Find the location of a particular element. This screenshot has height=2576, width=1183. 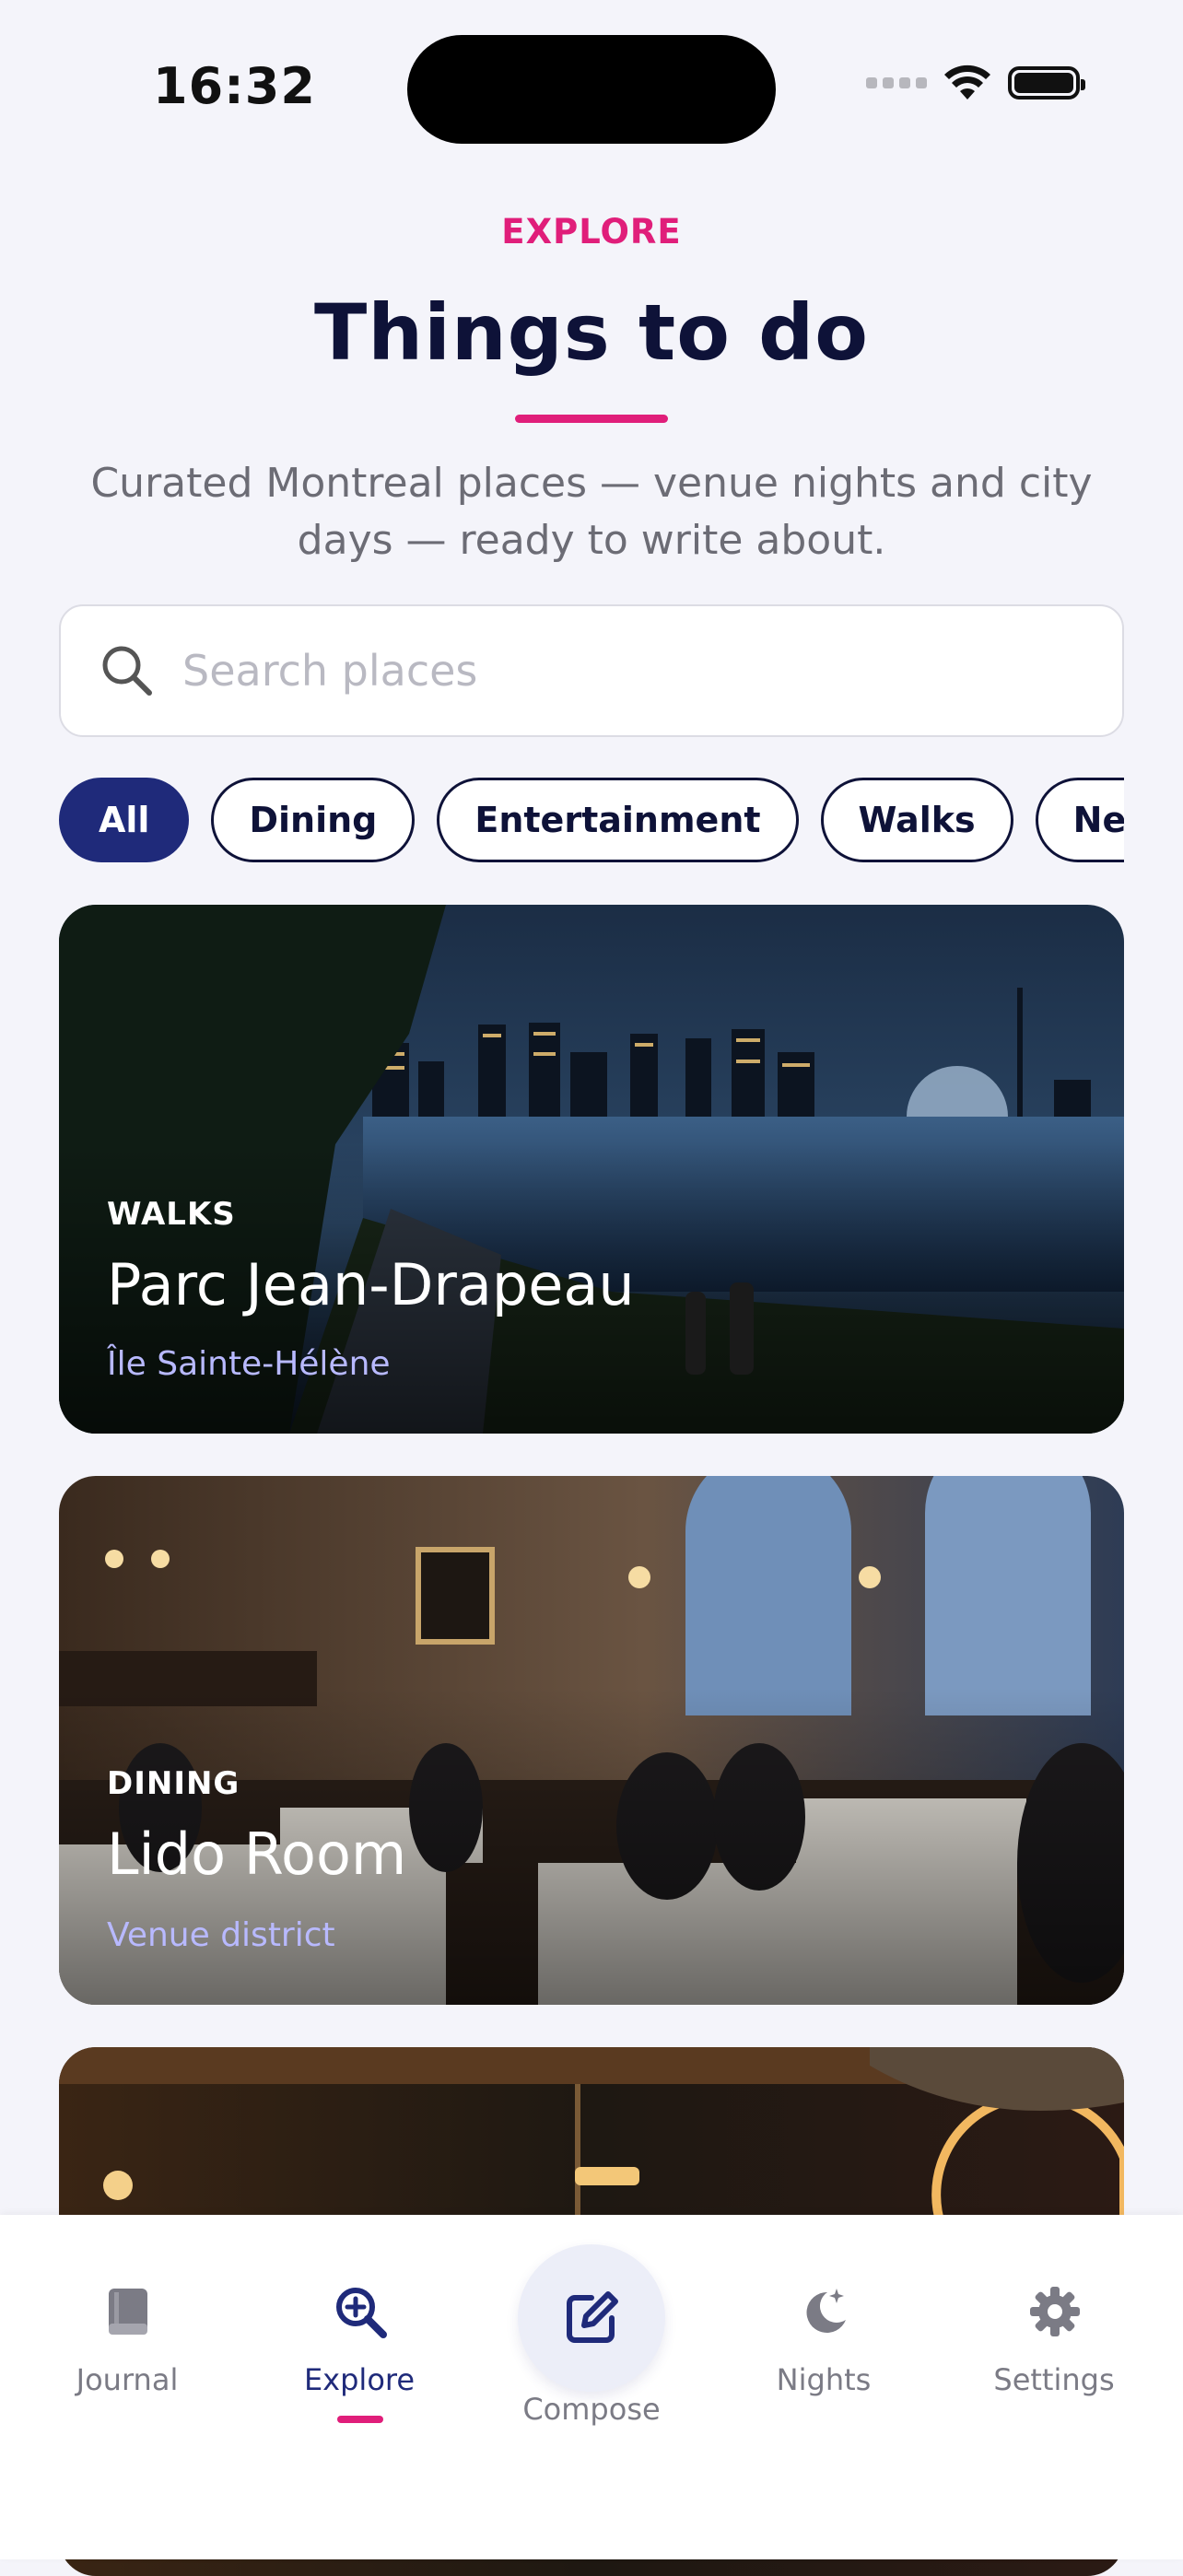

search-icon is located at coordinates (127, 671).